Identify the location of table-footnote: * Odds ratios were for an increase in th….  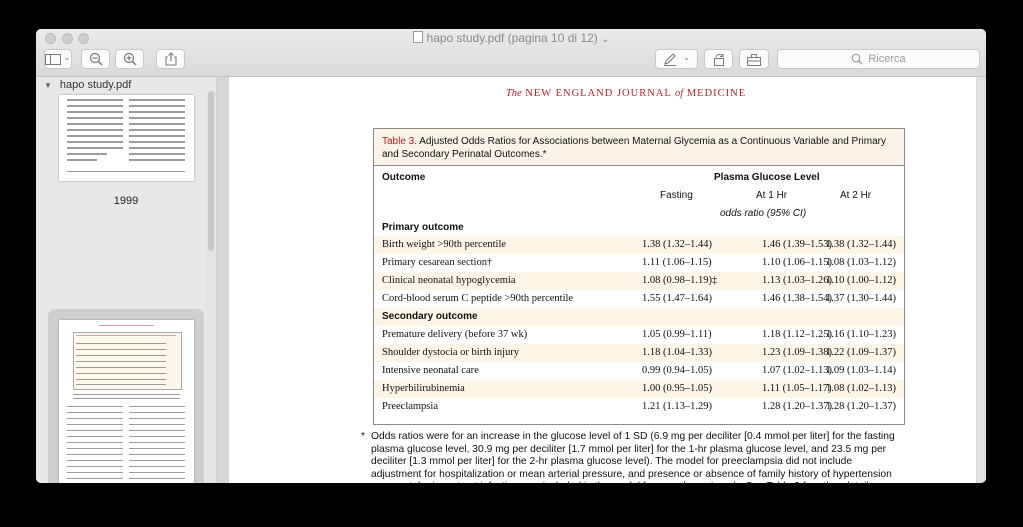
(631, 457).